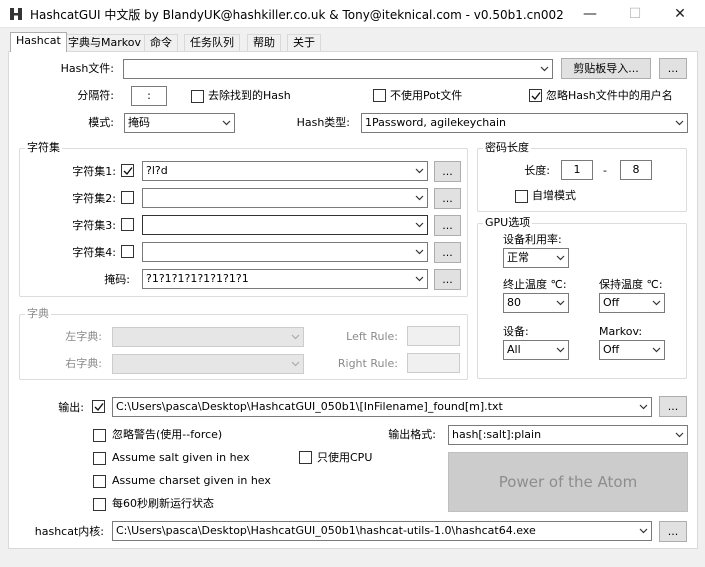 The width and height of the screenshot is (705, 567). I want to click on retain-temp-select: Off, so click(632, 303).